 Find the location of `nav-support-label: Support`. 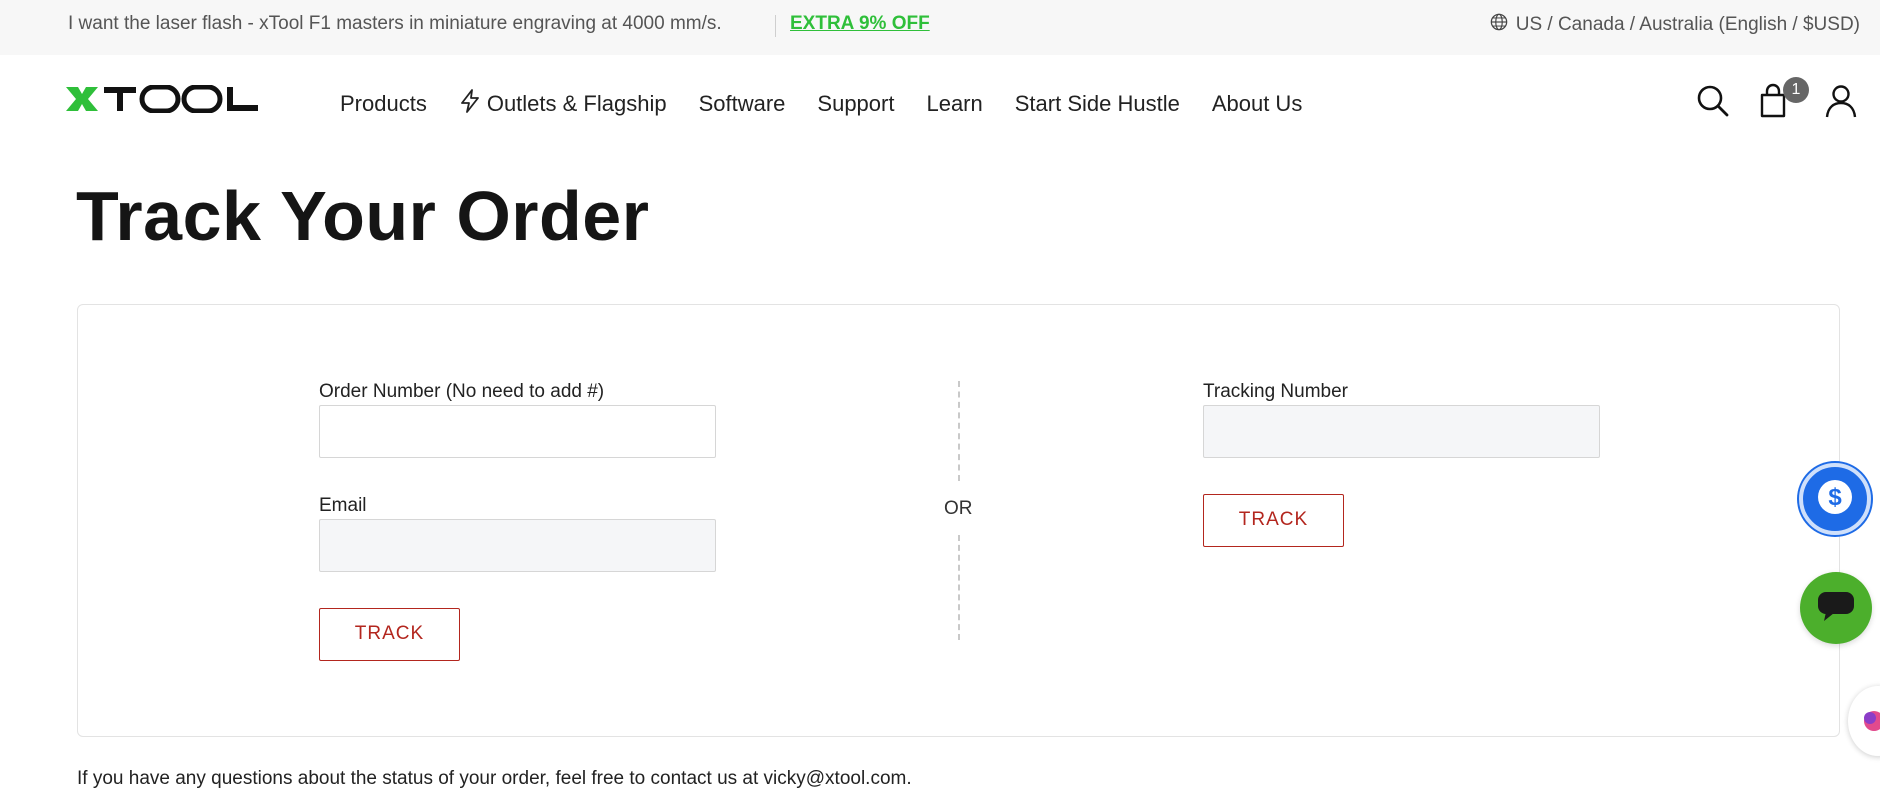

nav-support-label: Support is located at coordinates (856, 103).